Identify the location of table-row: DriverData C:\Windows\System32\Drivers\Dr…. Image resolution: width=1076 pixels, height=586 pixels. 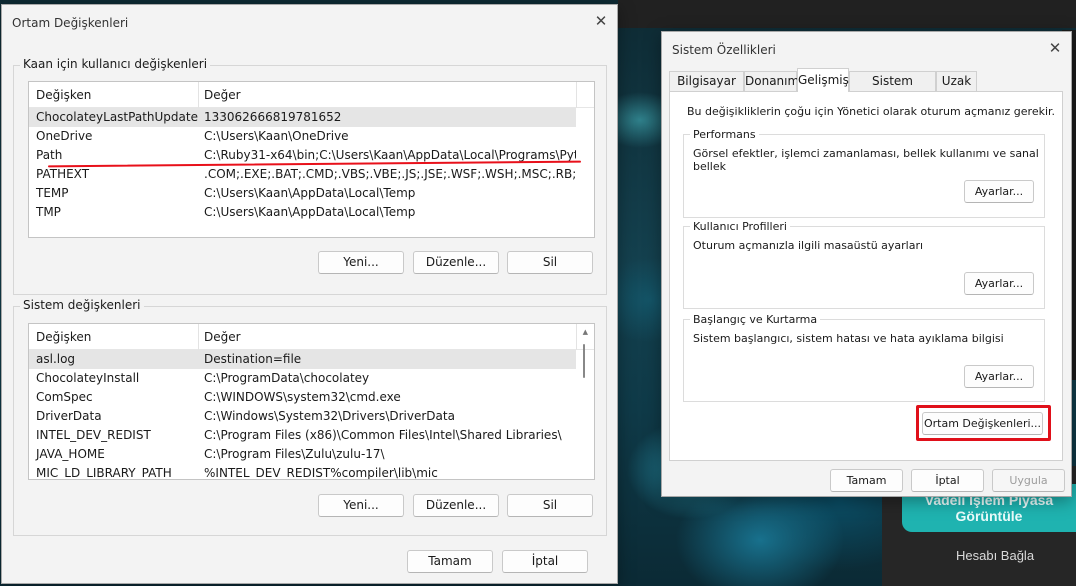
(311, 416).